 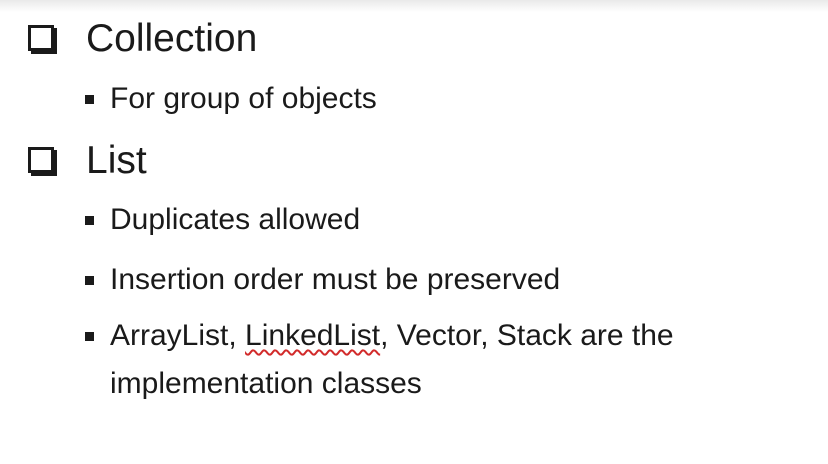 What do you see at coordinates (116, 160) in the screenshot?
I see `heading-list: List` at bounding box center [116, 160].